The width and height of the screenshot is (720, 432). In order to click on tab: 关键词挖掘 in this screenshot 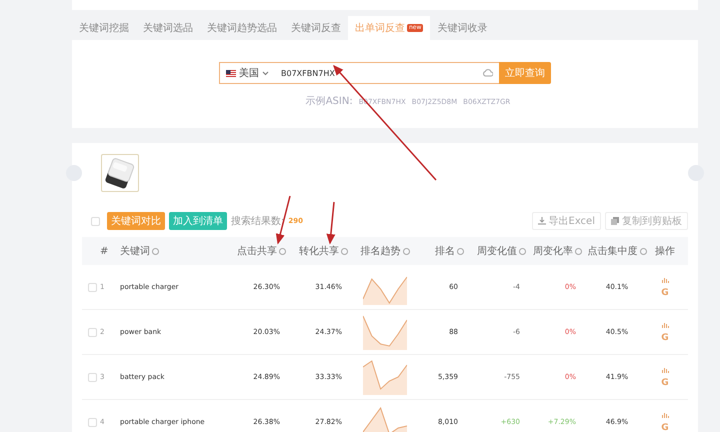, I will do `click(104, 28)`.